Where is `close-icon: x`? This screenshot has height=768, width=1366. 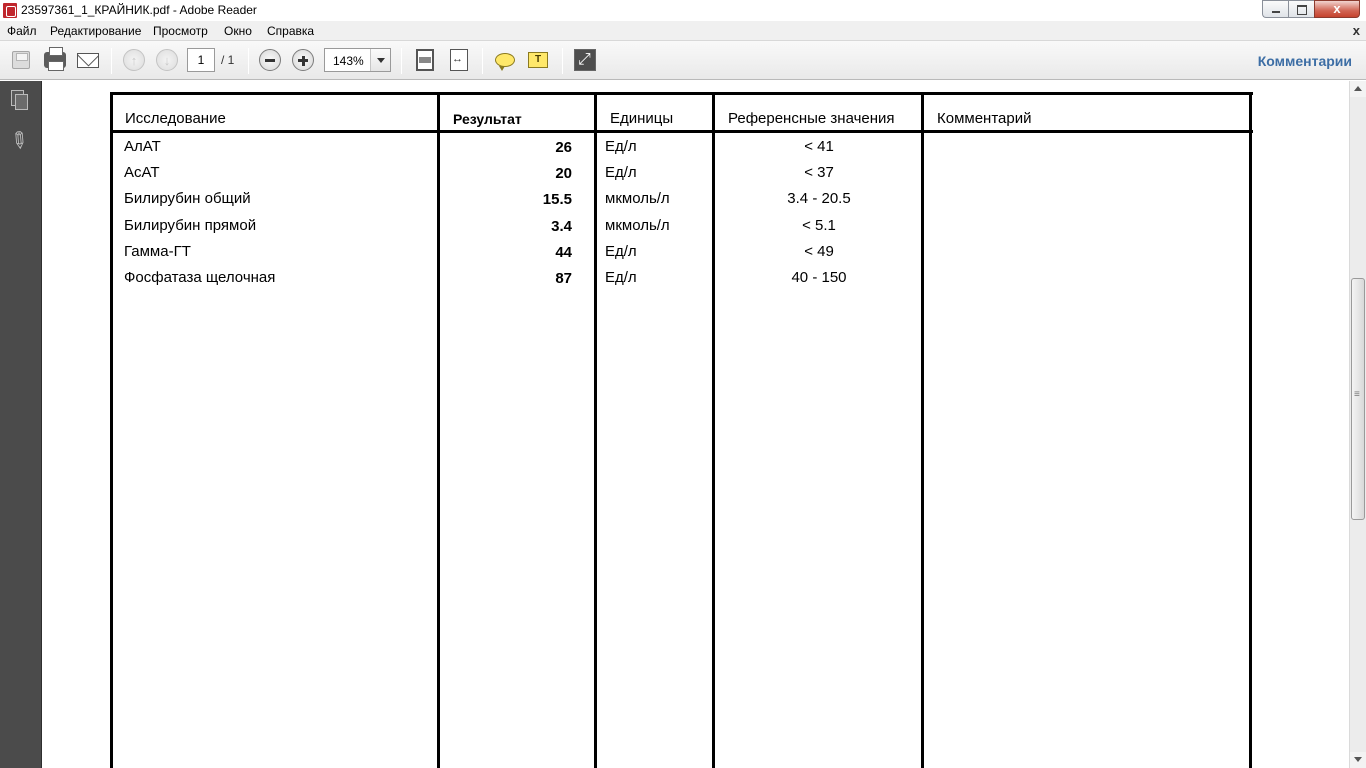 close-icon: x is located at coordinates (1337, 8).